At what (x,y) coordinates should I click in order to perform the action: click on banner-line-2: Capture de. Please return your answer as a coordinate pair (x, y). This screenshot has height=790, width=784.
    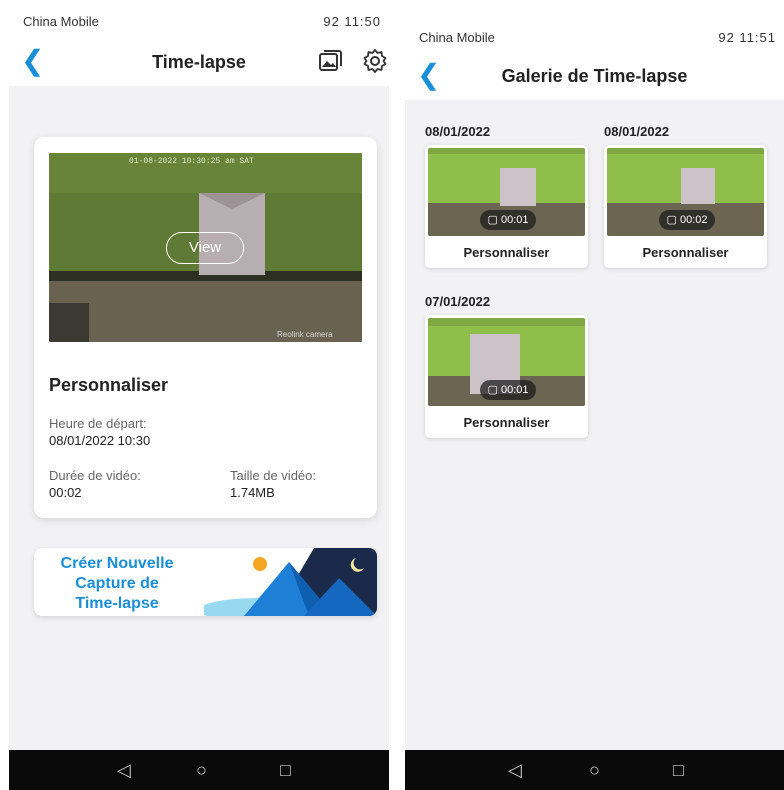
    Looking at the image, I should click on (117, 583).